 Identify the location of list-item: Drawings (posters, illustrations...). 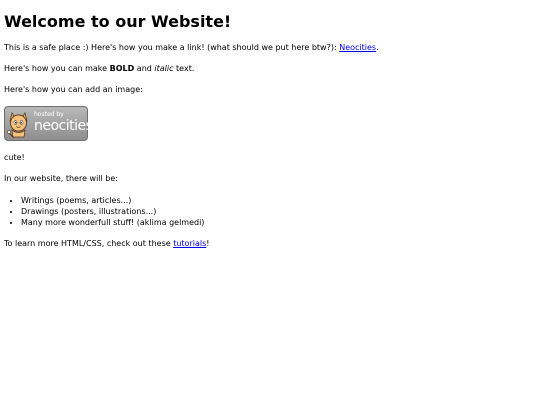
(278, 211).